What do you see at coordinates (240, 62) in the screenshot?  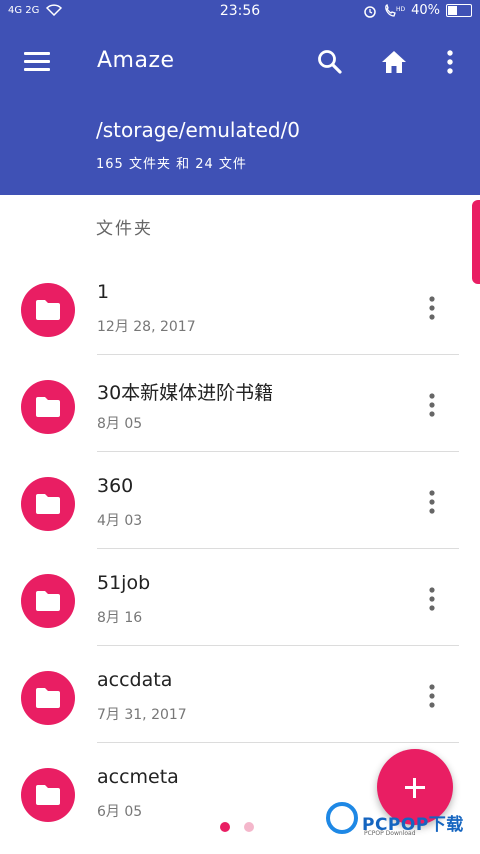 I see `app-bar: Amaze` at bounding box center [240, 62].